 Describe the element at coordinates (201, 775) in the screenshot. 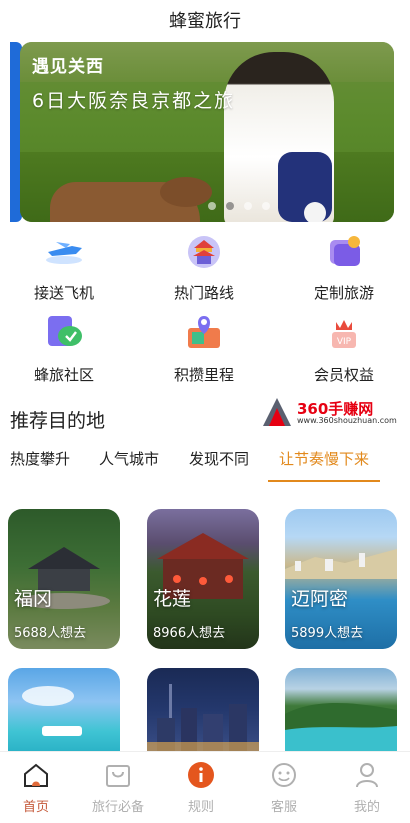

I see `info-icon` at that location.